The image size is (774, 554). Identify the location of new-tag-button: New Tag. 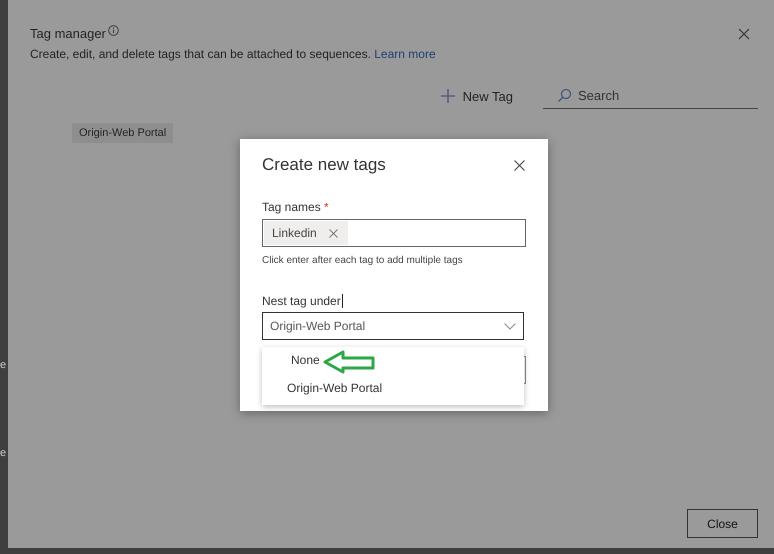
(476, 96).